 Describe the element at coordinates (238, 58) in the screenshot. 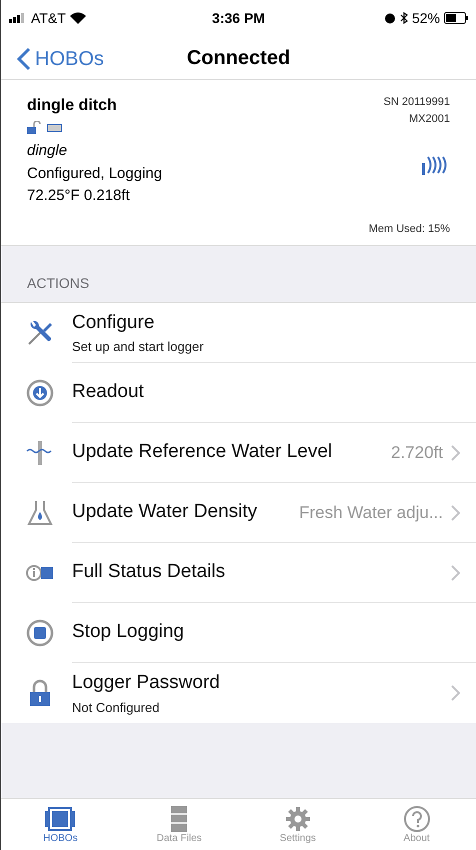

I see `screen-title: Connected` at that location.